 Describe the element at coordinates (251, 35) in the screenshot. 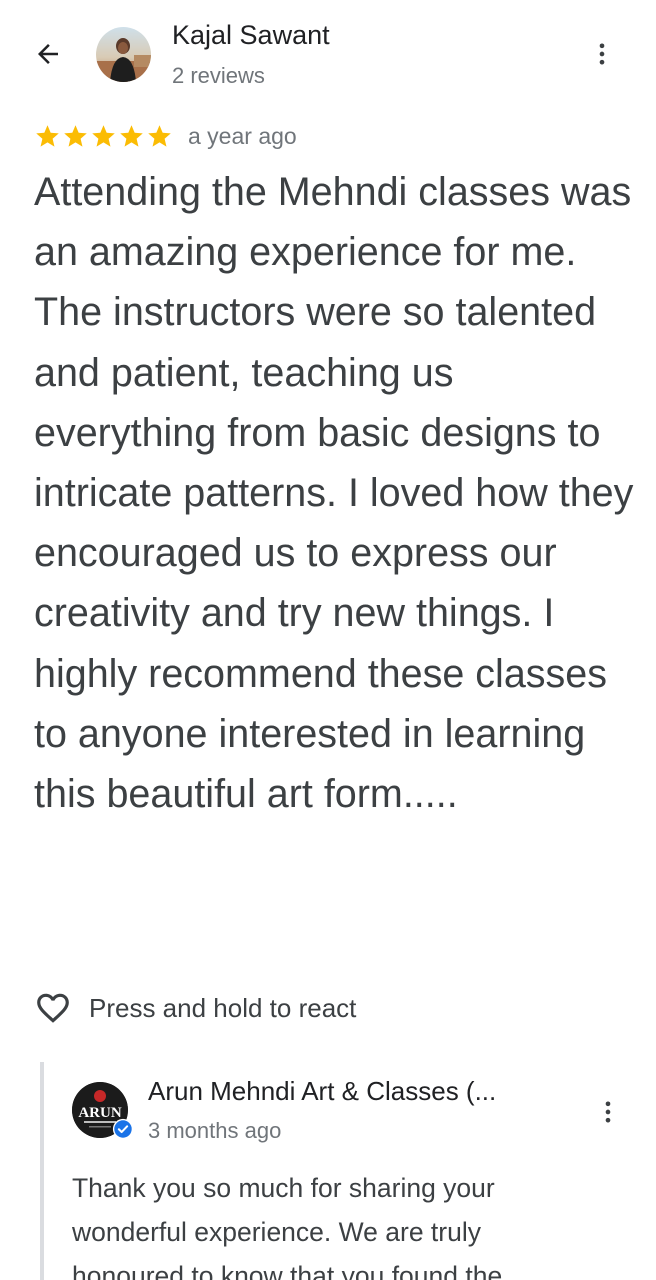

I see `reviewer-name: Kajal Sawant` at that location.